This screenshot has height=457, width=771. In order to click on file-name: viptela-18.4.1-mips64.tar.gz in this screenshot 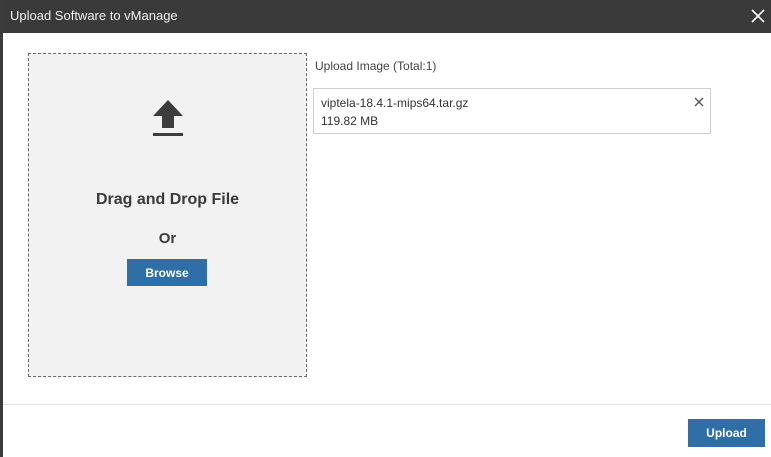, I will do `click(395, 103)`.